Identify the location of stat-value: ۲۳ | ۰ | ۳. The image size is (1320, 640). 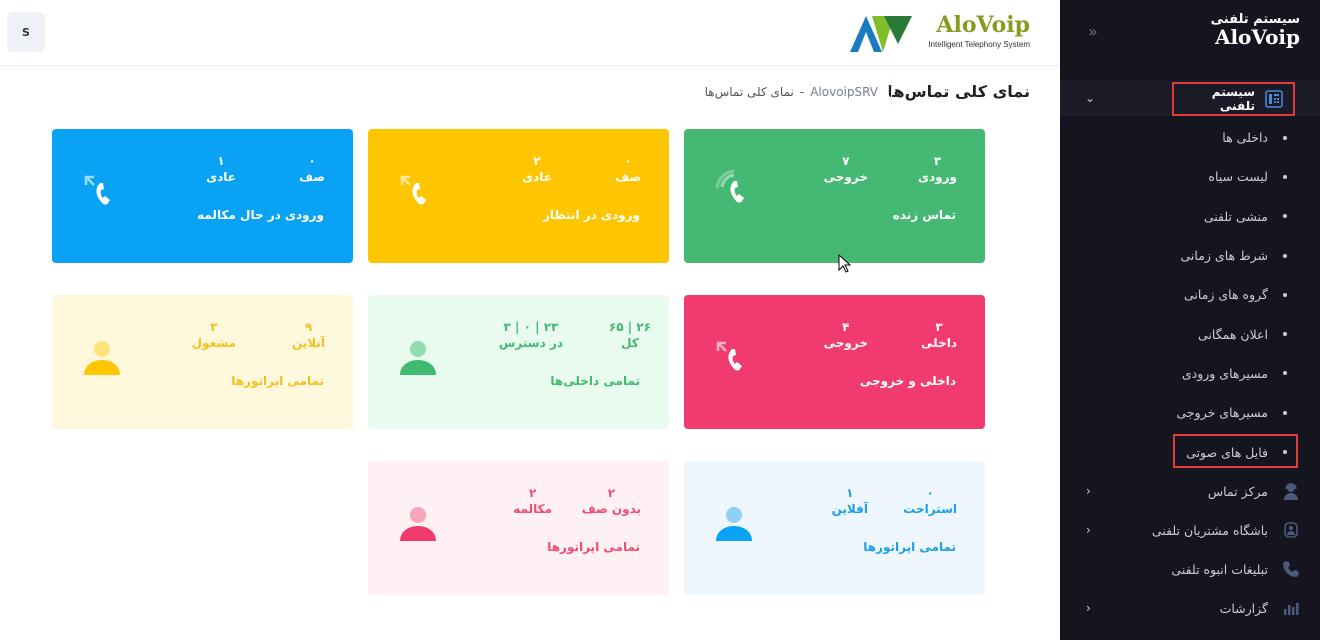
(531, 327).